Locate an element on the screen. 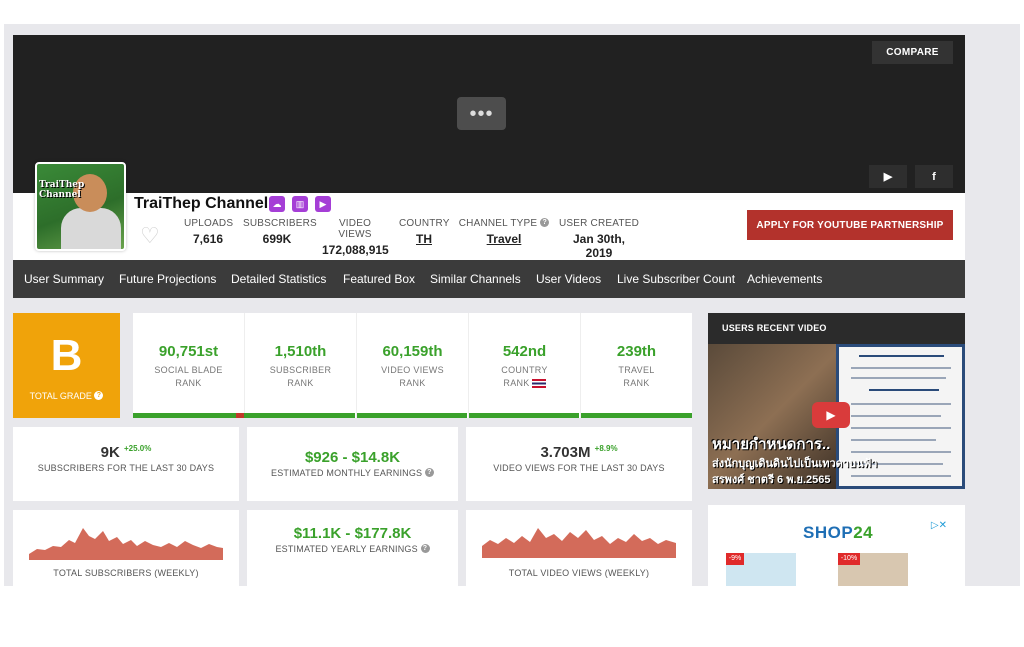 The image size is (1024, 647). subscribers-30-days-value: 9K is located at coordinates (110, 452).